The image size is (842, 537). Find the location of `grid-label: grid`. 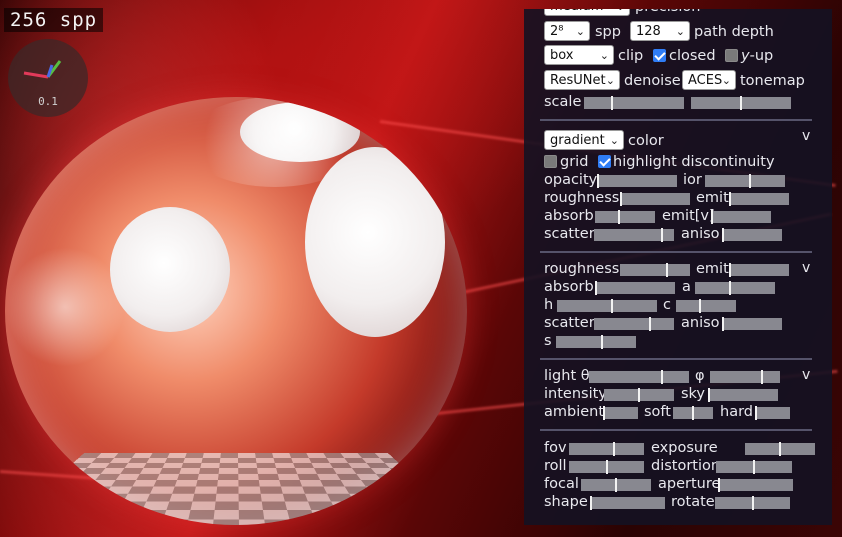

grid-label: grid is located at coordinates (574, 162).